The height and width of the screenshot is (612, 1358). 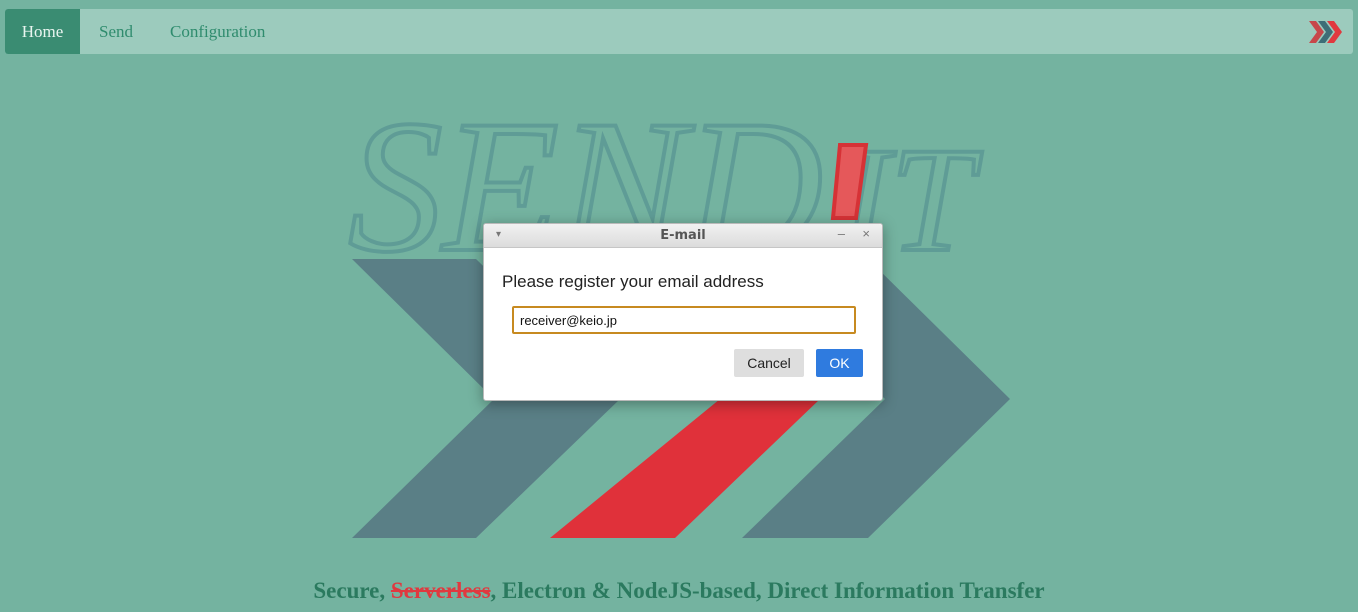 What do you see at coordinates (769, 363) in the screenshot?
I see `cancel-button: Cancel` at bounding box center [769, 363].